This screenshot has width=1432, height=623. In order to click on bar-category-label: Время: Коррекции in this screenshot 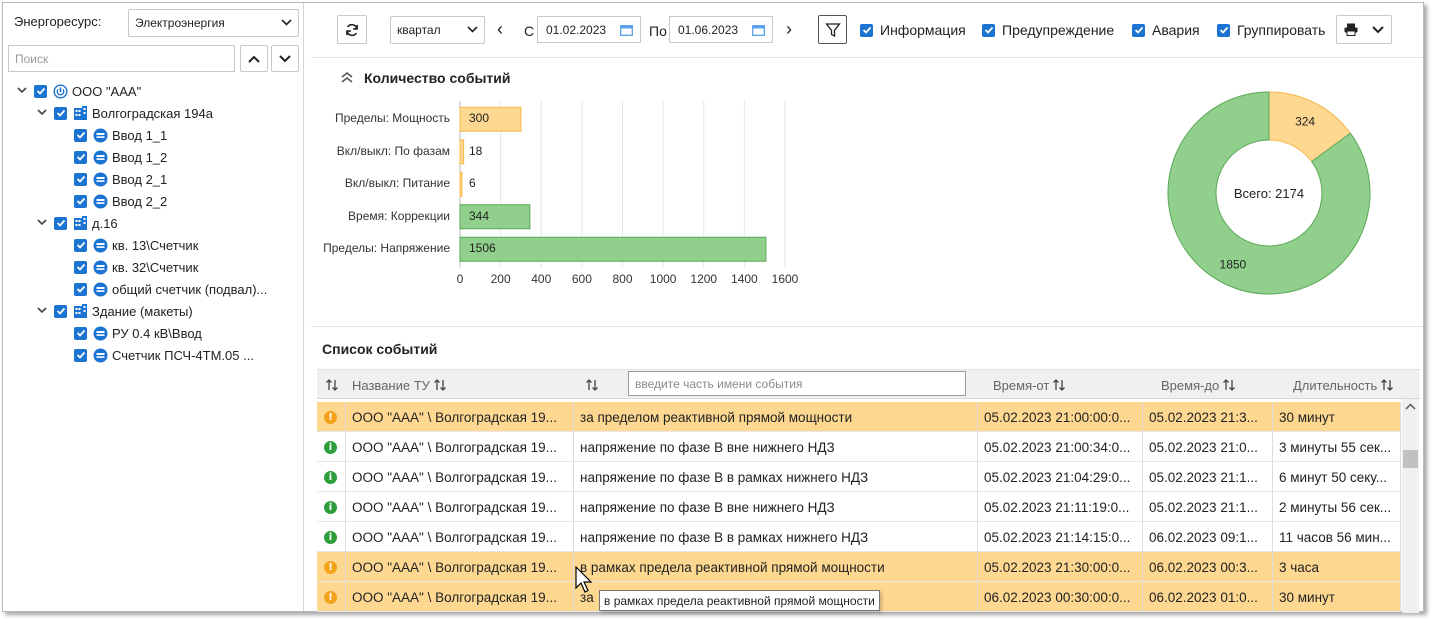, I will do `click(399, 215)`.